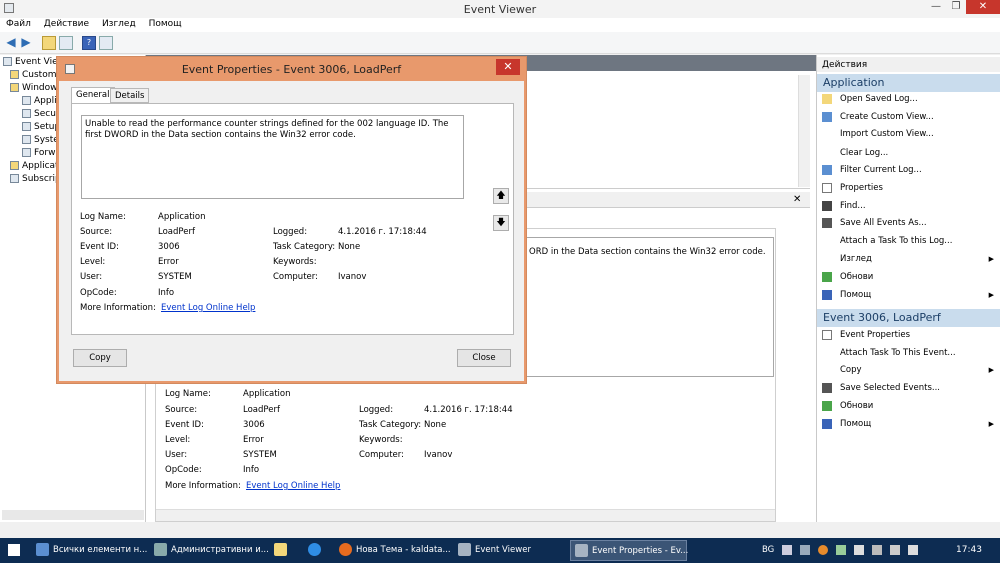 The width and height of the screenshot is (1000, 563). Describe the element at coordinates (49, 43) in the screenshot. I see `folder-up-icon` at that location.